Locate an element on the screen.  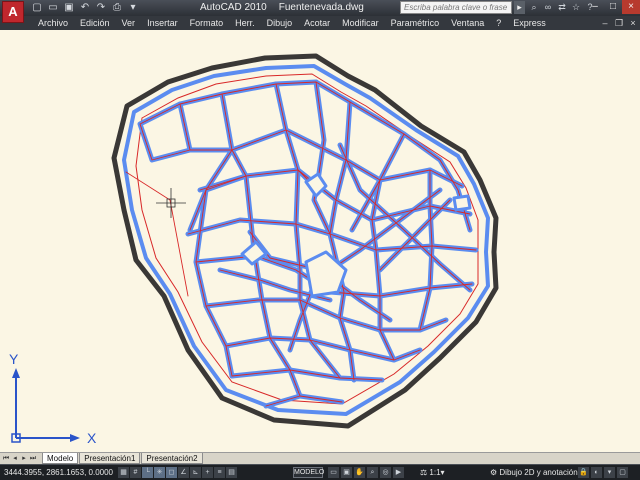
quick-access-toolbar: ▢ ▭ ▣ ↶ ↷ ⎙ ▾ is located at coordinates (85, 8).